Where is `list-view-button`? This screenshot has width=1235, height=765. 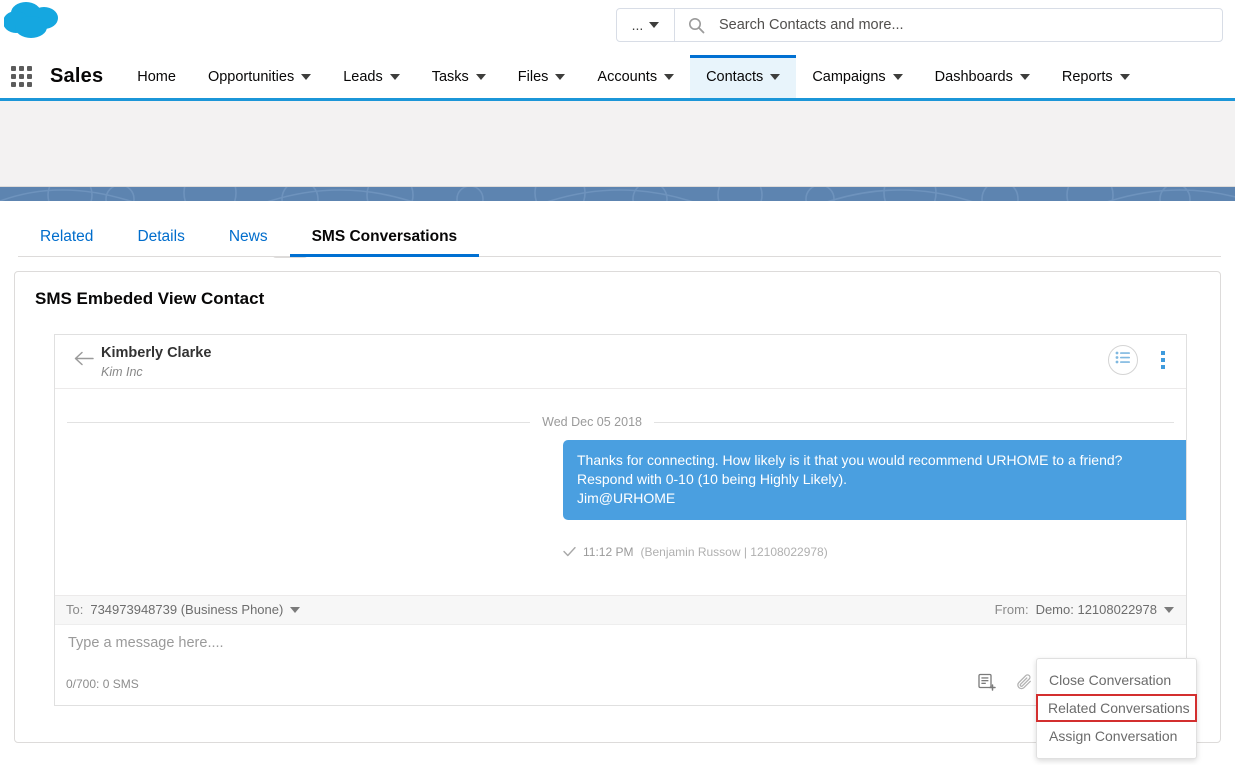
list-view-button is located at coordinates (1123, 360).